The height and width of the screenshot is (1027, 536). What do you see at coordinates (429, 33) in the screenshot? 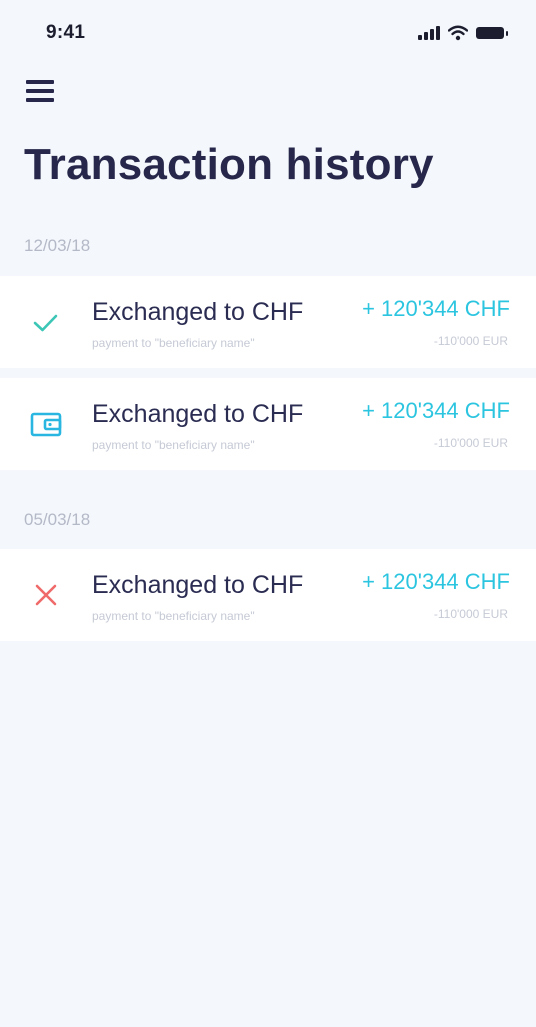
I see `cellular-signal-icon` at bounding box center [429, 33].